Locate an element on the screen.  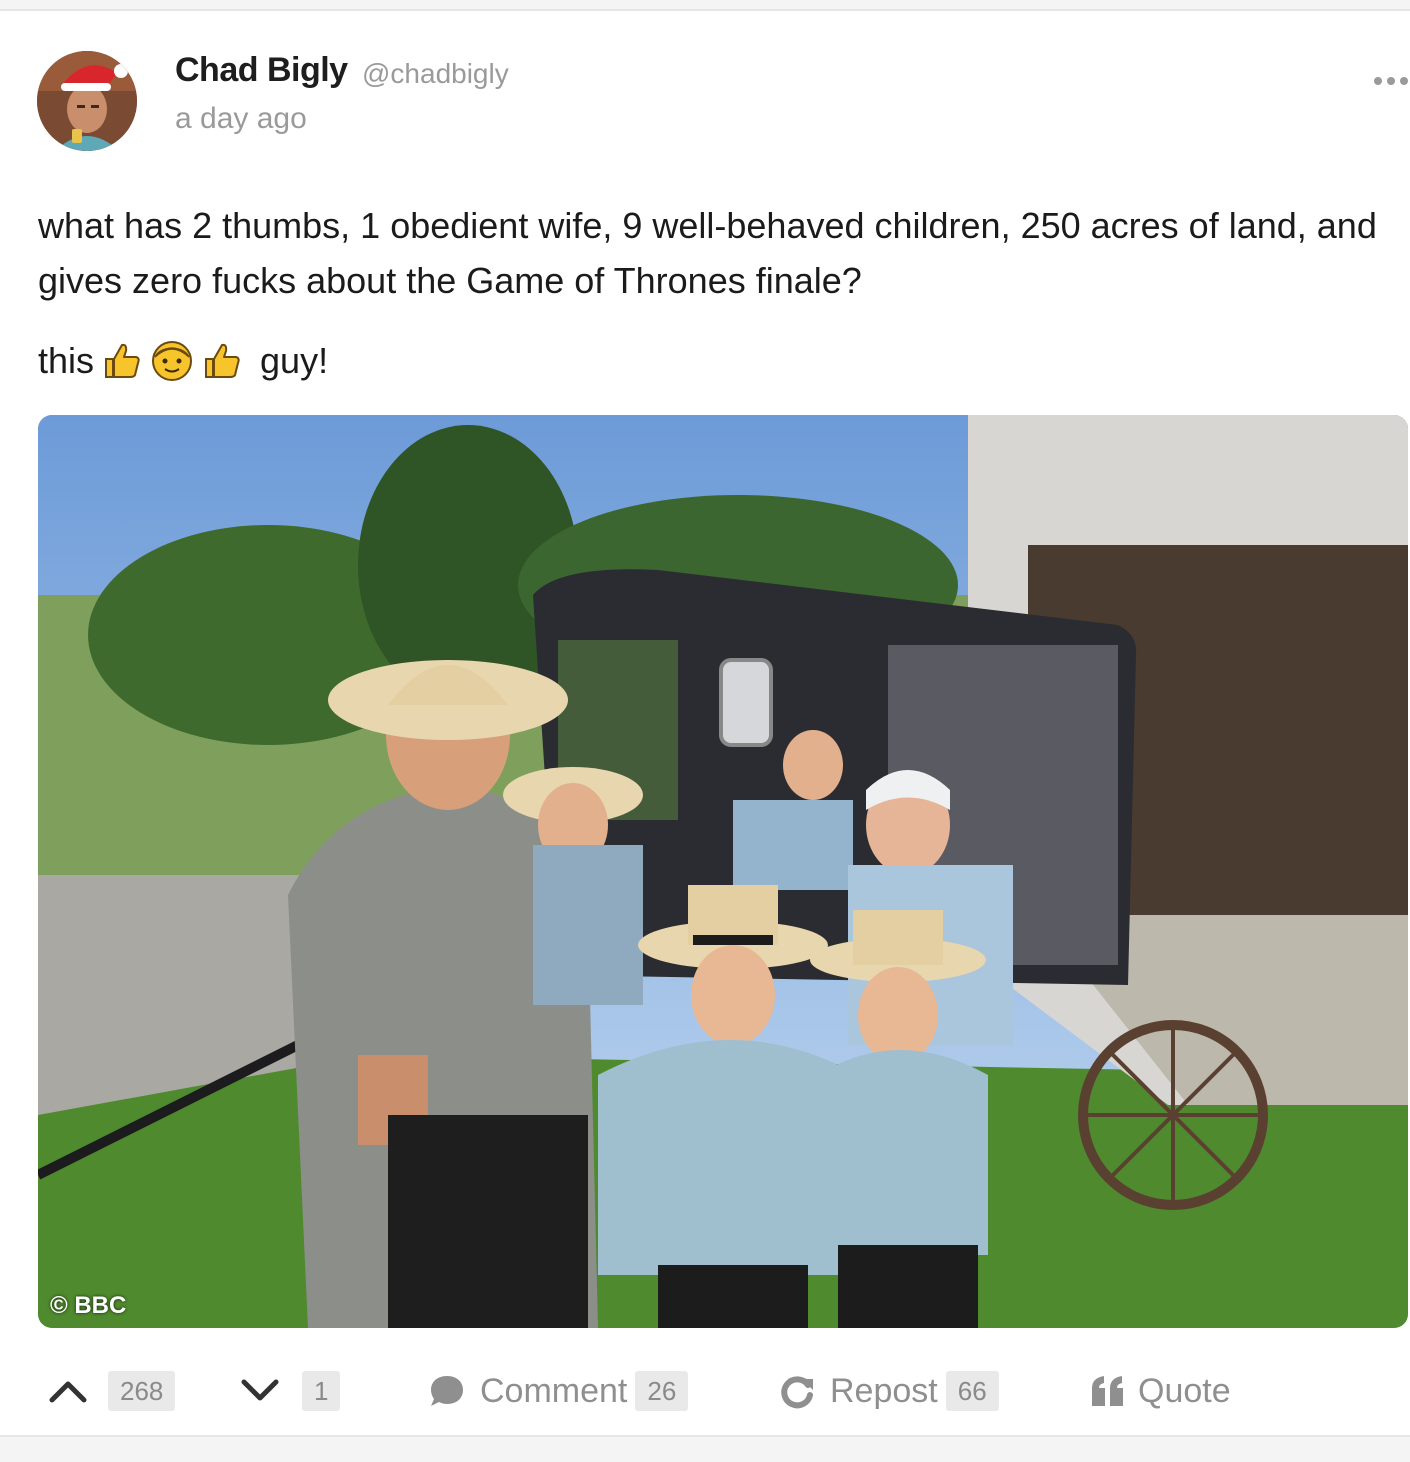
quote-button: Quote is located at coordinates (1160, 1391).